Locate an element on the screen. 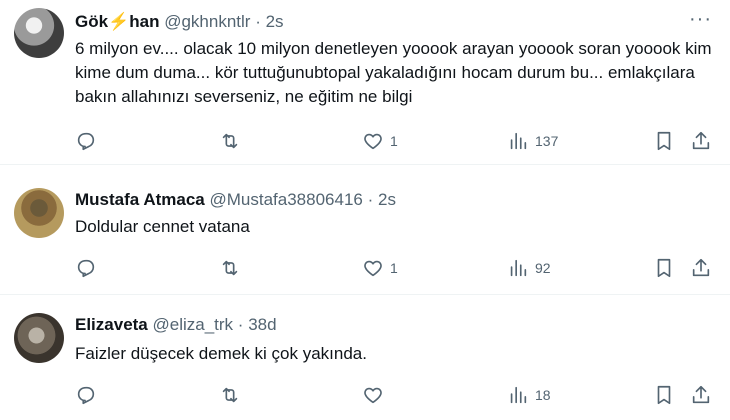 The image size is (730, 420). tweet-header: Gök⚡han @gkhnkntlr · 2s is located at coordinates (179, 22).